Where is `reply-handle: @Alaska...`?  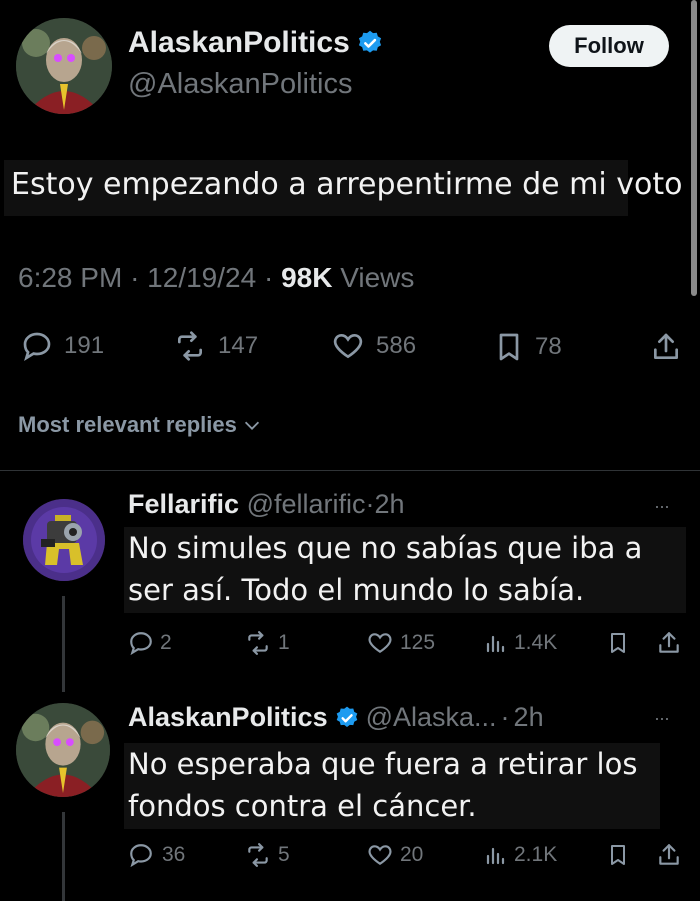 reply-handle: @Alaska... is located at coordinates (431, 717).